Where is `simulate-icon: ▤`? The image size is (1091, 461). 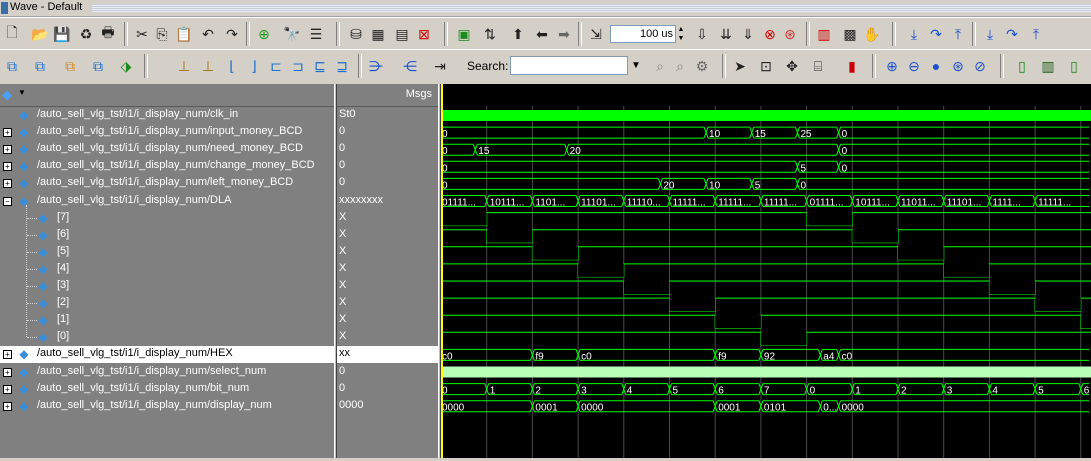
simulate-icon: ▤ is located at coordinates (402, 34).